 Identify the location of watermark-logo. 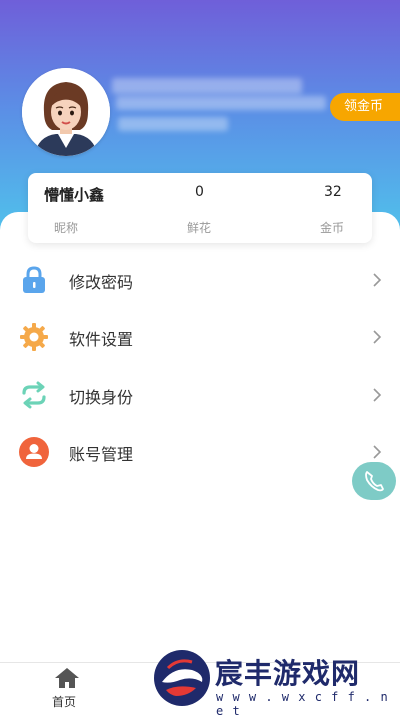
(182, 678).